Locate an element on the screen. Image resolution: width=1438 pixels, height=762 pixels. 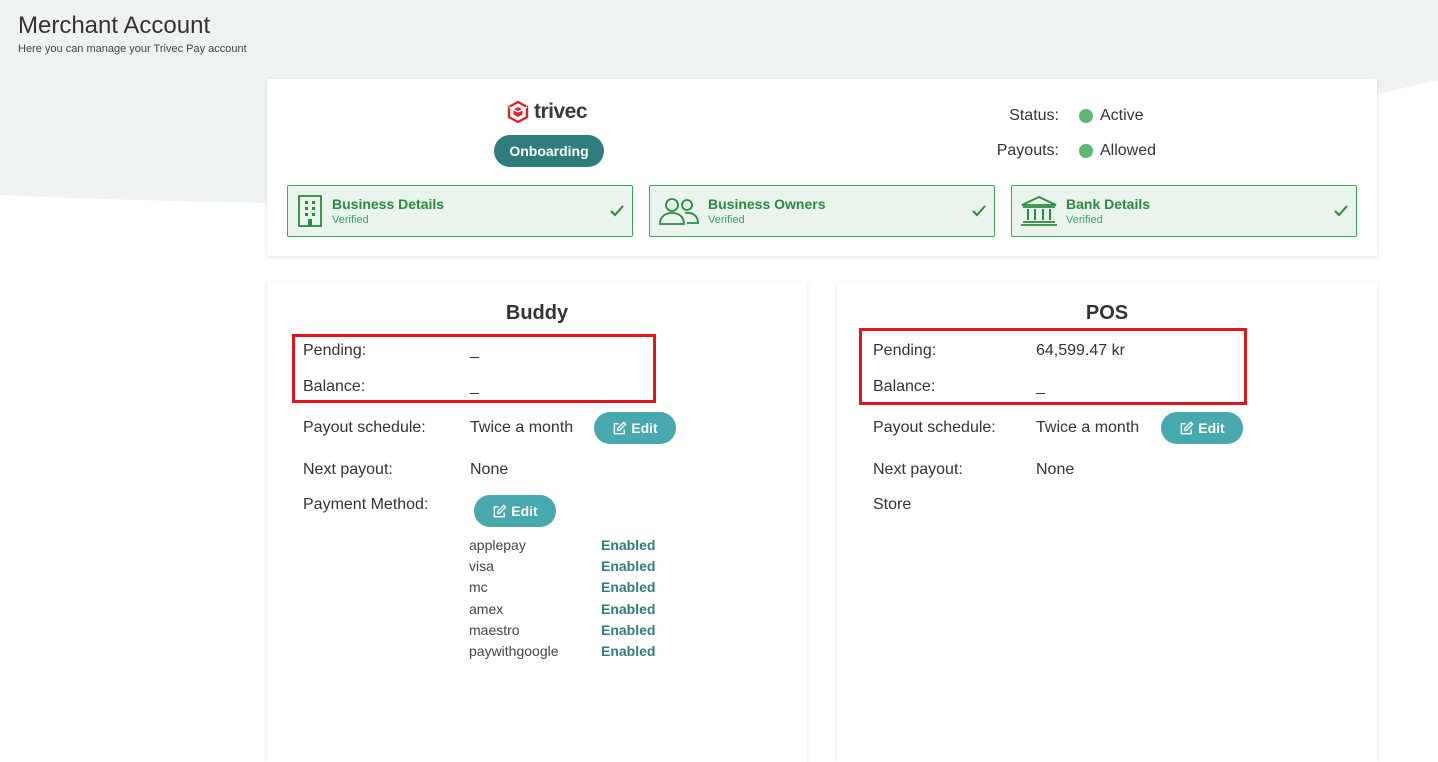
list-item: applepay Enabled is located at coordinates (562, 544).